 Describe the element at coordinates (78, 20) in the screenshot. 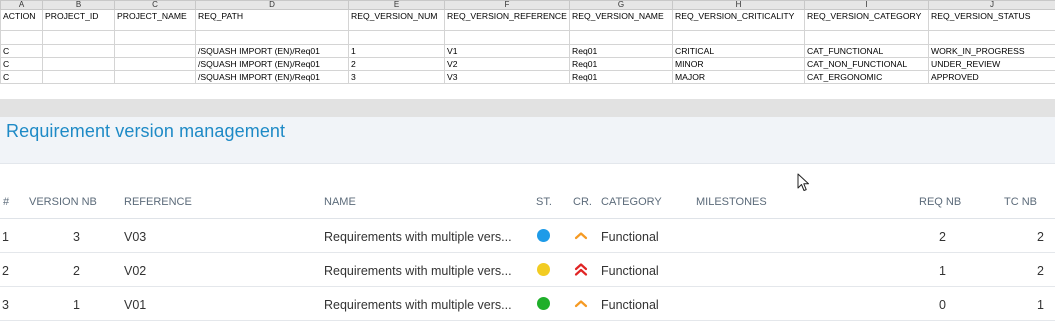

I see `sheet-header-cell: PROJECT_ID` at that location.